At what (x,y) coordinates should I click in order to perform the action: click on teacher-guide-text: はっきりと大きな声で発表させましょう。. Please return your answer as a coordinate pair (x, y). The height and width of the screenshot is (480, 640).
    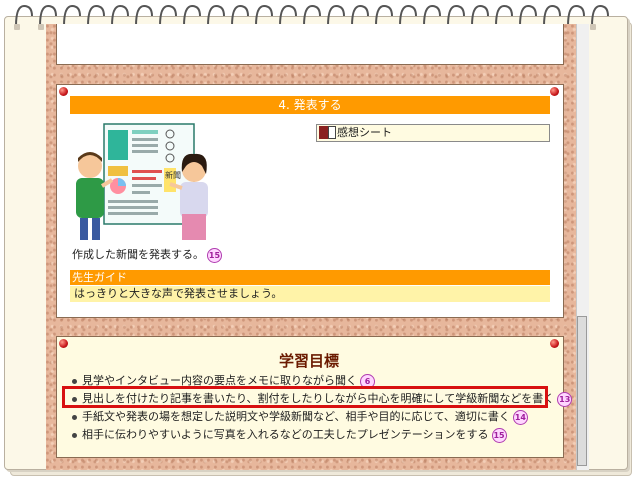
    Looking at the image, I should click on (310, 294).